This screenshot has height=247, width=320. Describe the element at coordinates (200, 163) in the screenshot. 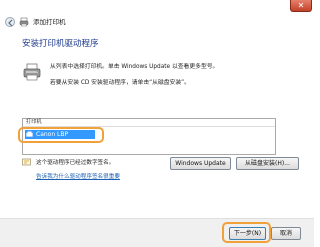

I see `windows-update-button: Windows Update` at that location.